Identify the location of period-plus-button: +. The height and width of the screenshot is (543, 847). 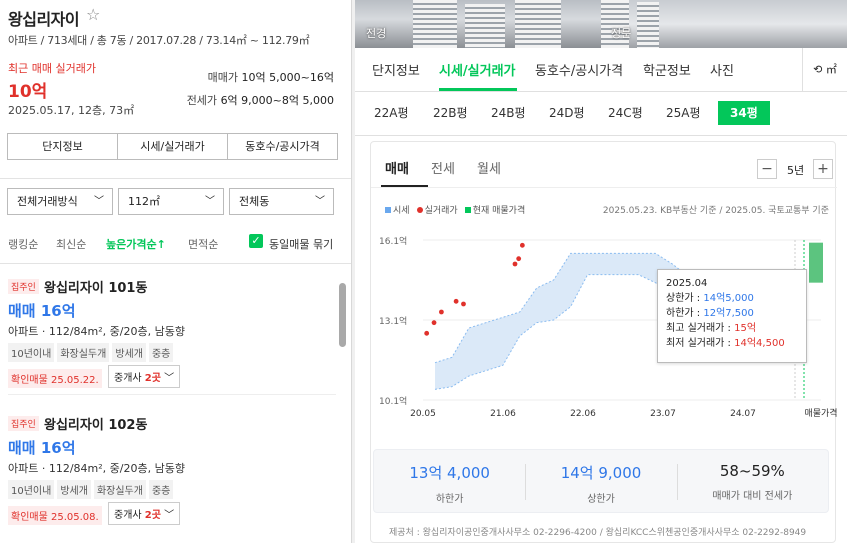
(823, 169).